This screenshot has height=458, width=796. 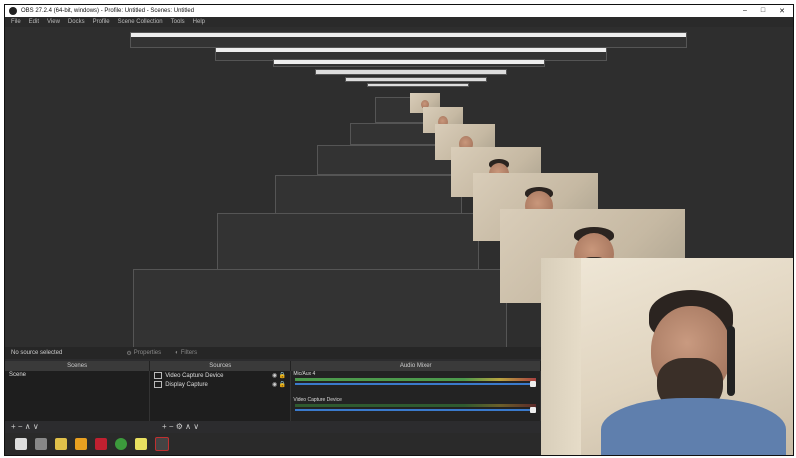 What do you see at coordinates (280, 444) in the screenshot?
I see `taskbar` at bounding box center [280, 444].